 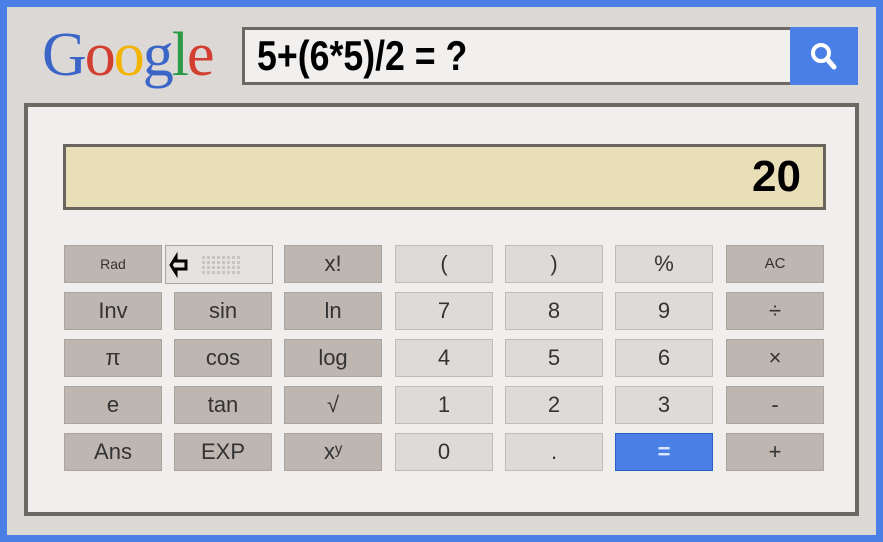 What do you see at coordinates (444, 177) in the screenshot?
I see `calculator-display: 20` at bounding box center [444, 177].